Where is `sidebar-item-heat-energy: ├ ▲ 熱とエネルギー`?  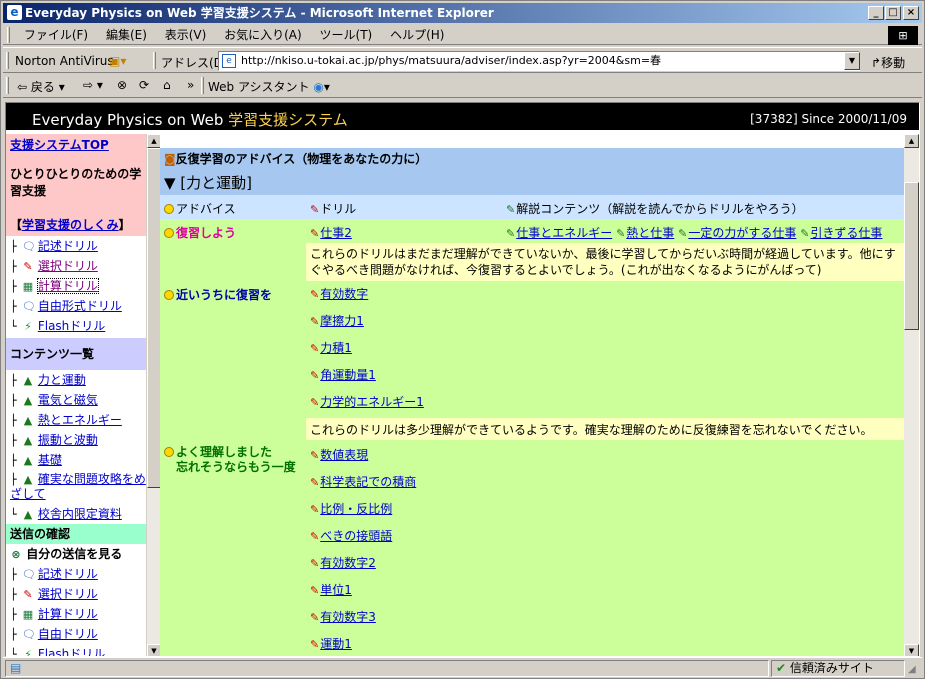
sidebar-item-heat-energy: ├ ▲ 熱とエネルギー is located at coordinates (76, 420).